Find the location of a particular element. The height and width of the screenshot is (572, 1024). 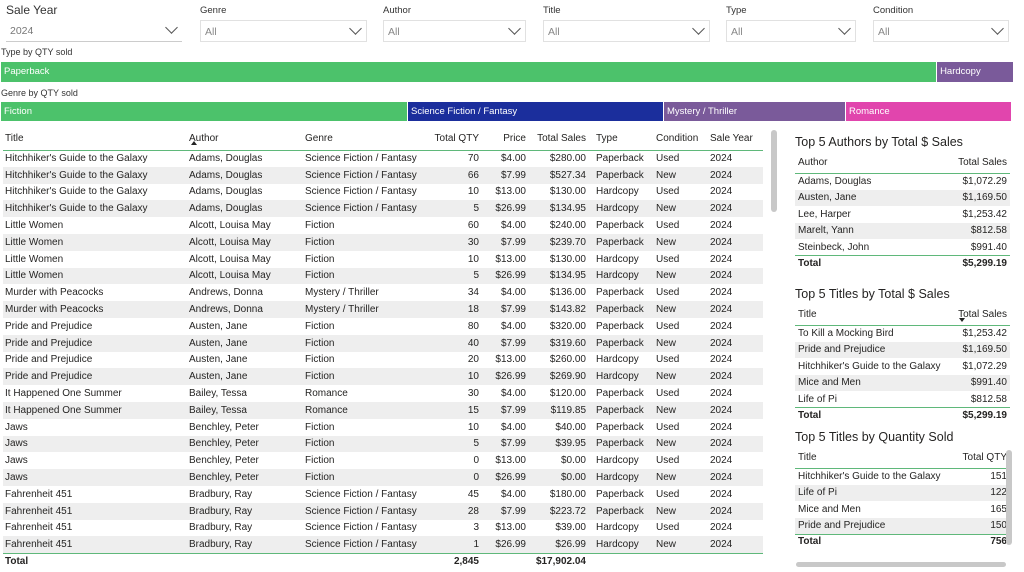

table-cell: $280.00 is located at coordinates (567, 159).